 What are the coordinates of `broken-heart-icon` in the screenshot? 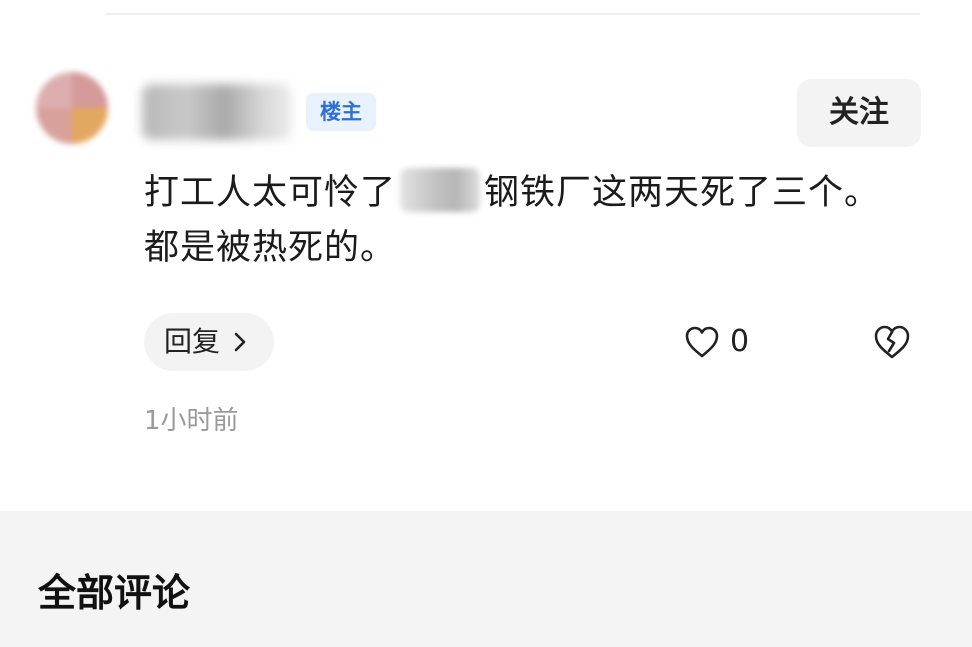 It's located at (892, 342).